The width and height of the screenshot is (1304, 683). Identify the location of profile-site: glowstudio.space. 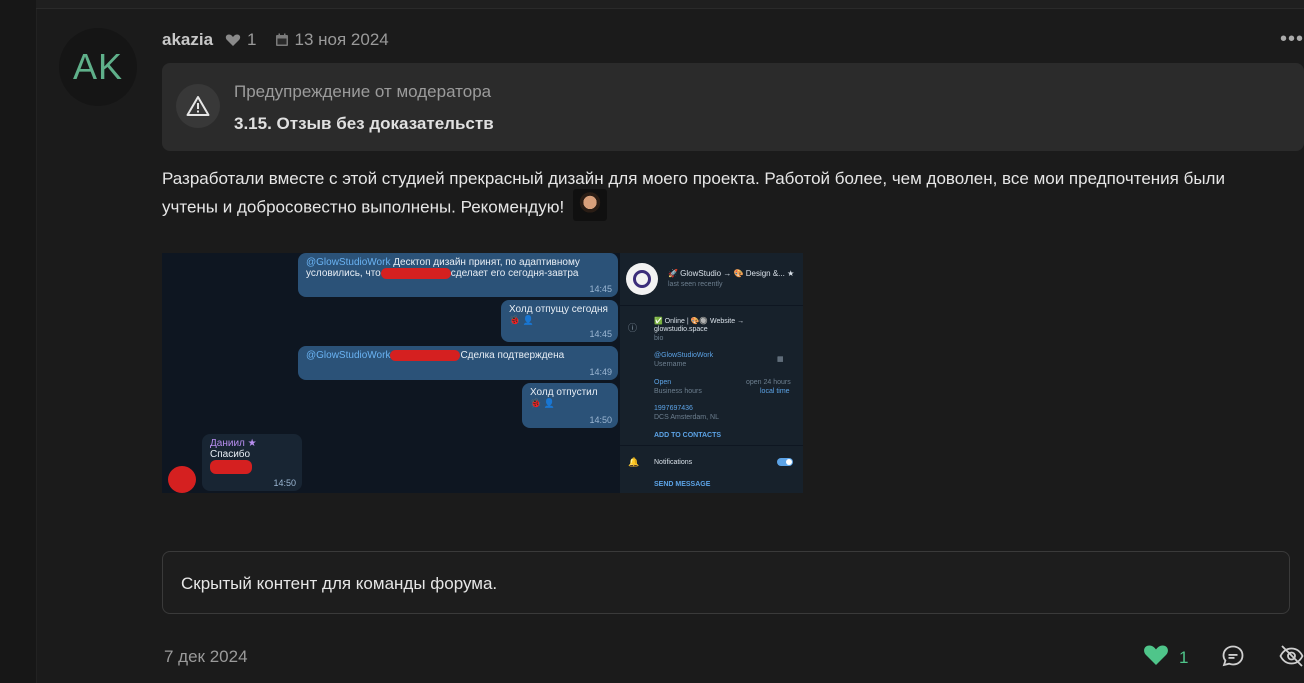
(681, 329).